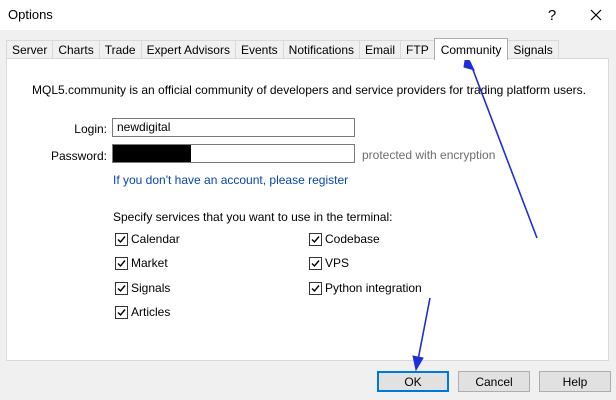 Image resolution: width=616 pixels, height=400 pixels. What do you see at coordinates (90, 129) in the screenshot?
I see `login-label: Login:` at bounding box center [90, 129].